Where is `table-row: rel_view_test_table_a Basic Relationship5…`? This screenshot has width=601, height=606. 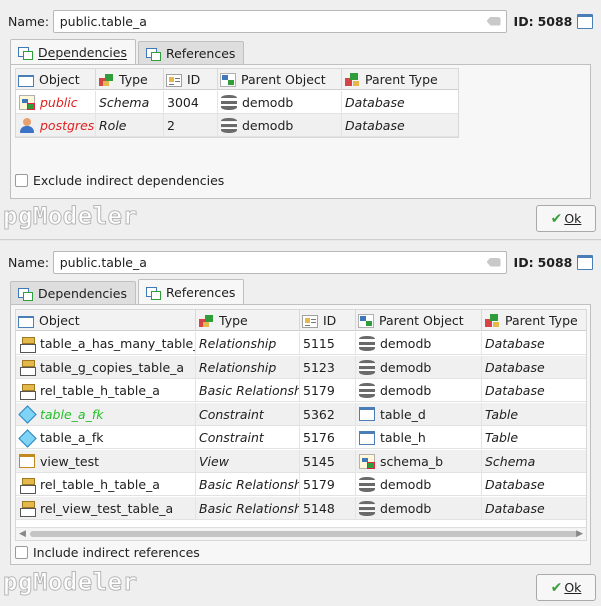
table-row: rel_view_test_table_a Basic Relationship5… is located at coordinates (301, 508).